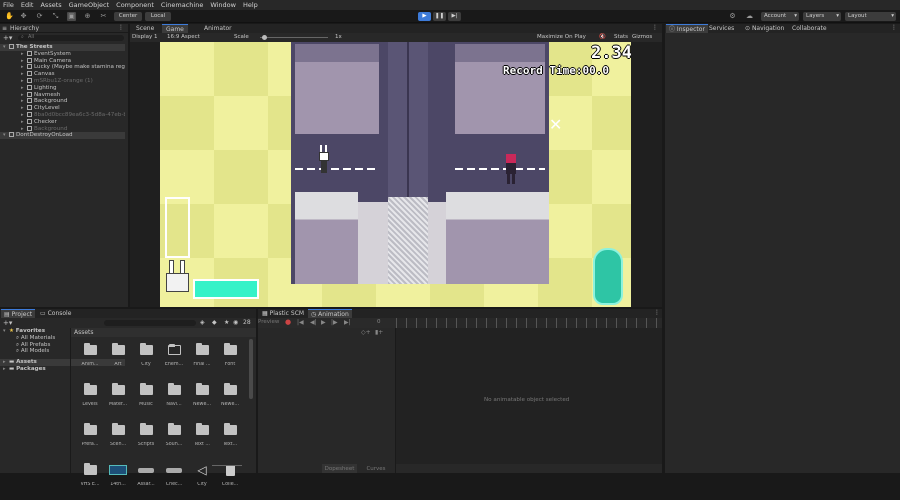  What do you see at coordinates (529, 396) in the screenshot?
I see `dopesheet-area: No animatable object selected` at bounding box center [529, 396].